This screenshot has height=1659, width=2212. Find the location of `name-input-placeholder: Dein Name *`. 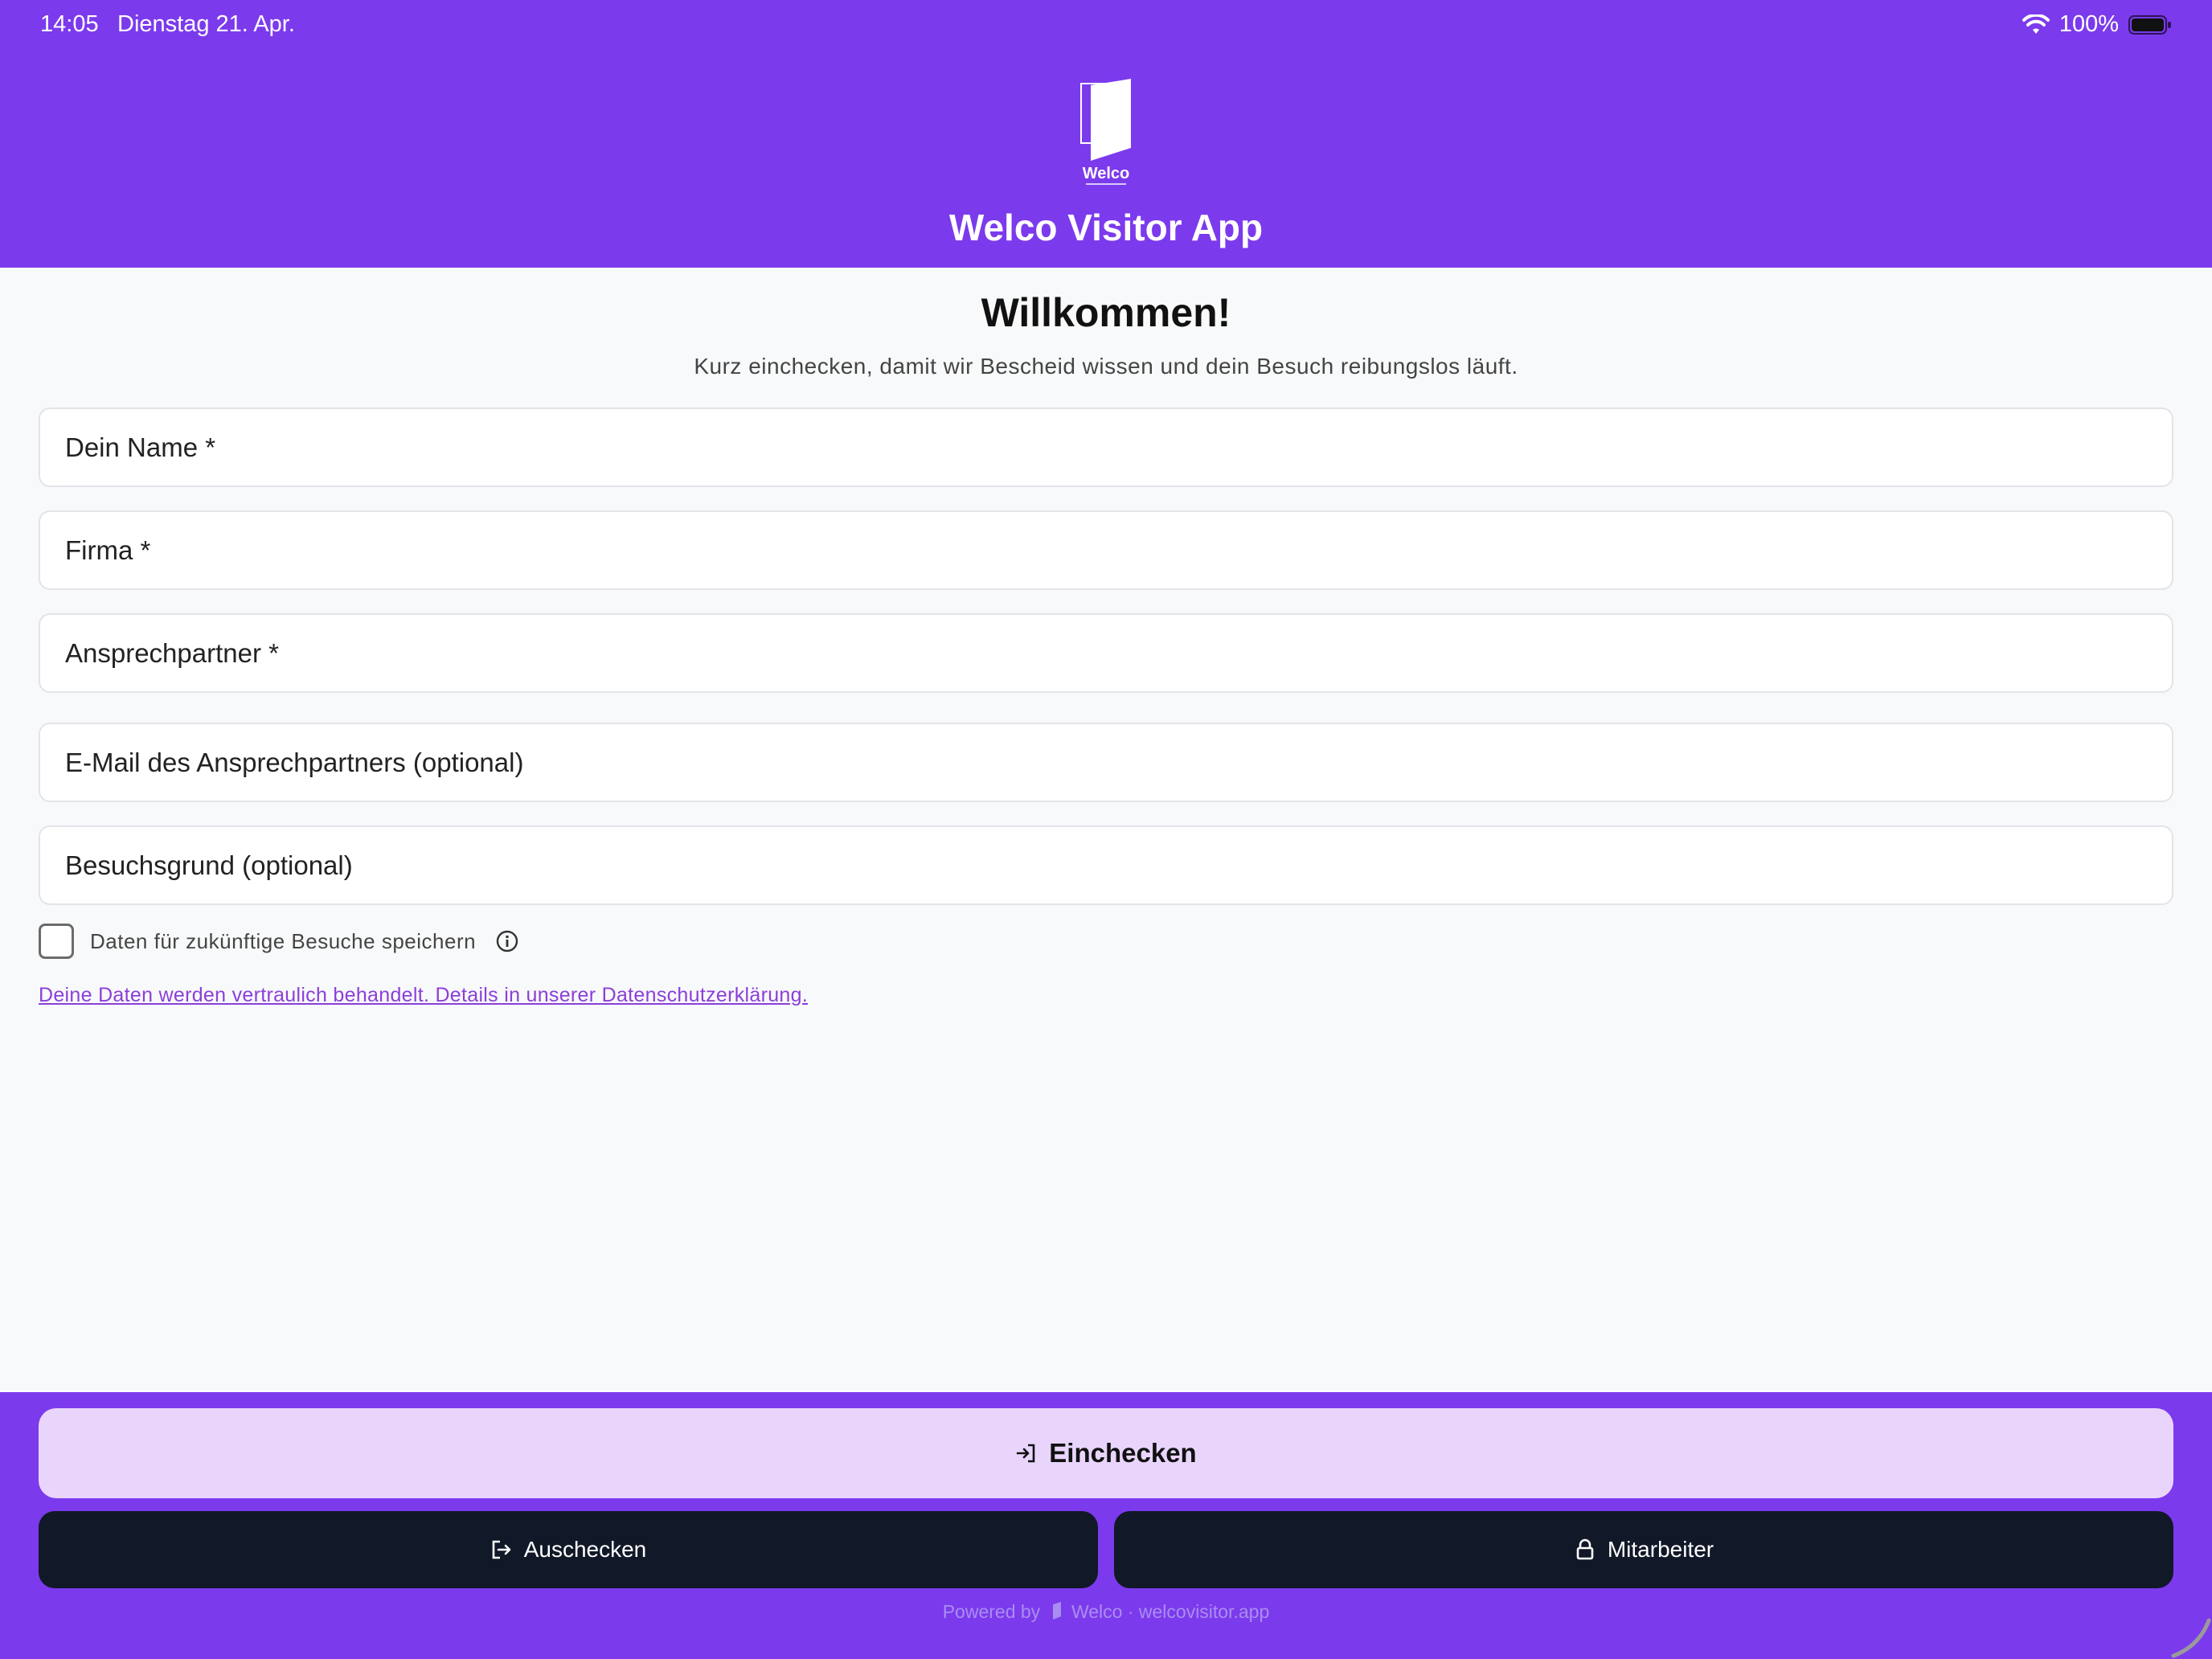

name-input-placeholder: Dein Name * is located at coordinates (140, 447).